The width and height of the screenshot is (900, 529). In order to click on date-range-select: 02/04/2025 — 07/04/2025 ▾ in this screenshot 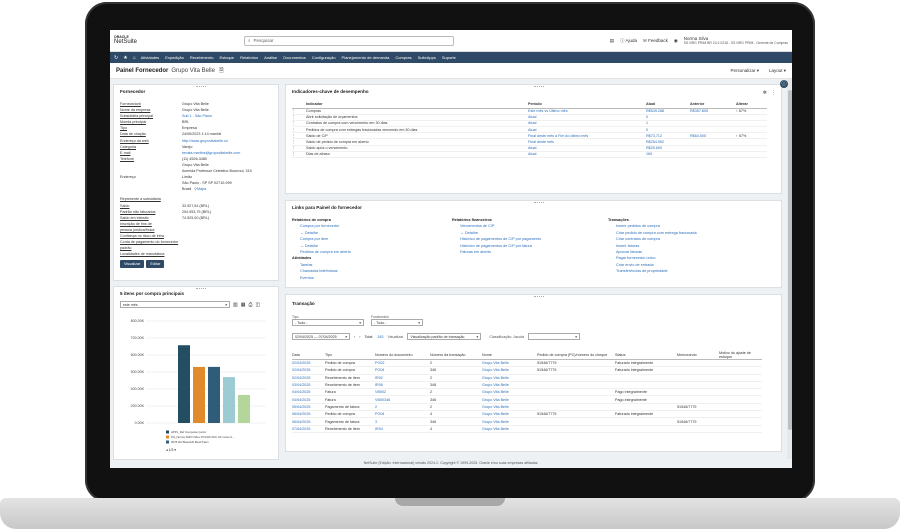, I will do `click(321, 336)`.